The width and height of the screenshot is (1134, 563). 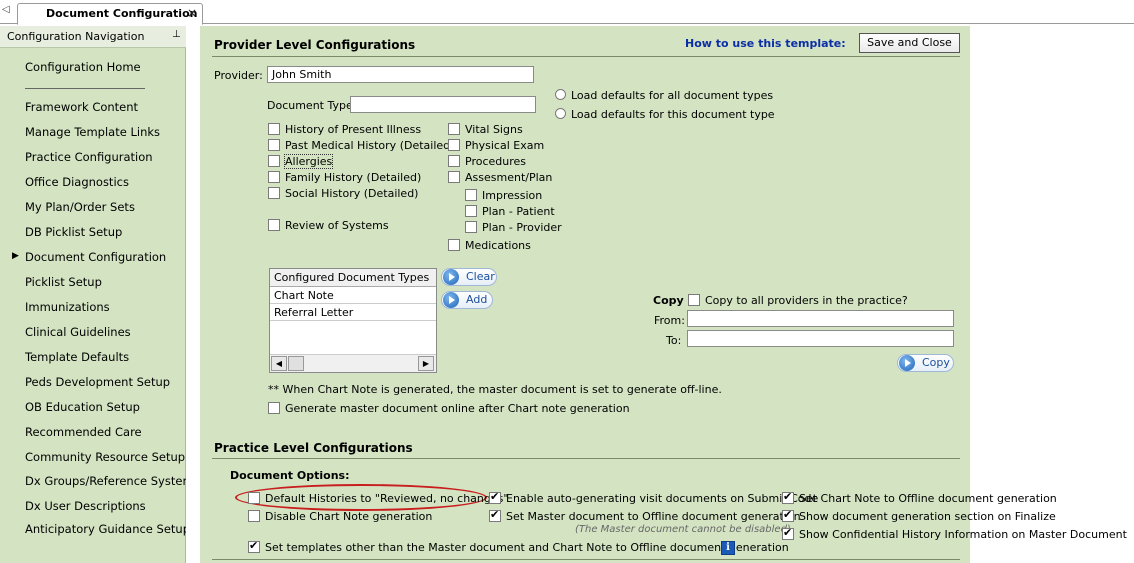 I want to click on list-header: Configured Document Types, so click(x=353, y=278).